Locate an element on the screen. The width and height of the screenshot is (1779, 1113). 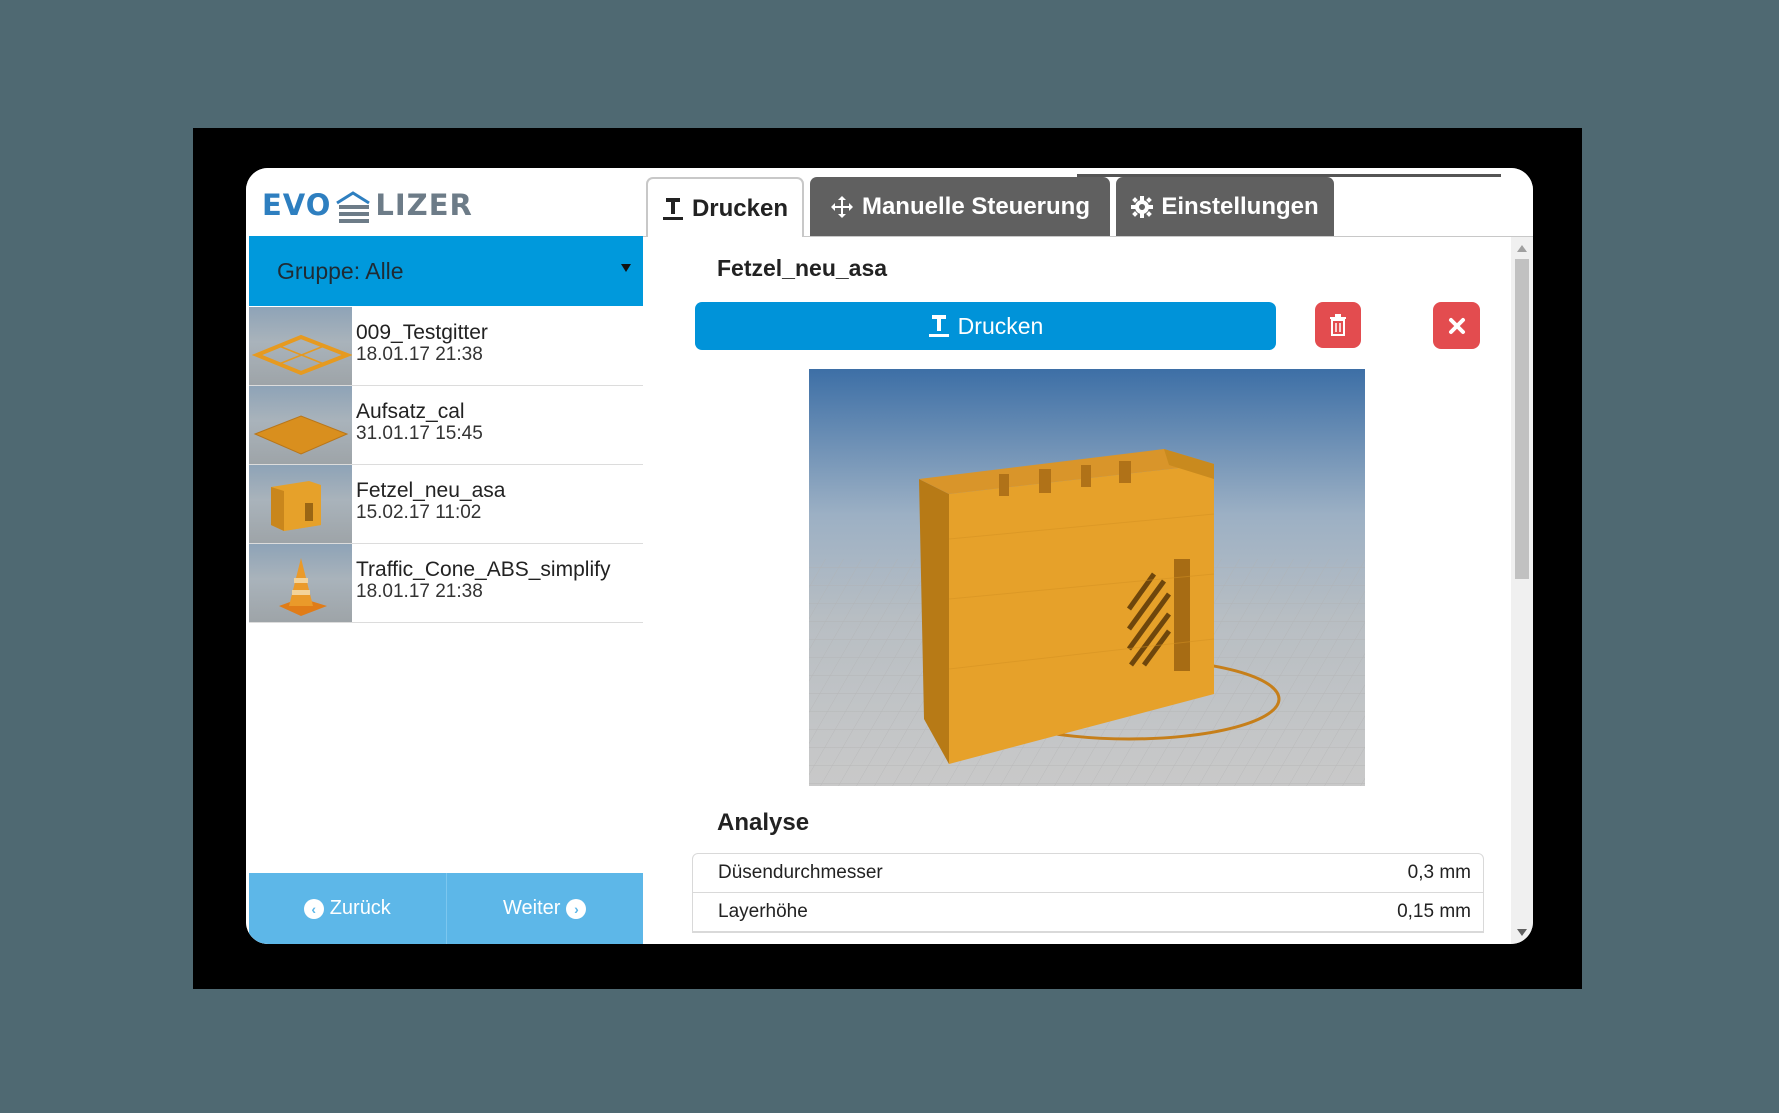
analysis-row: Layerhöhe 0,15 mm is located at coordinates (1088, 912).